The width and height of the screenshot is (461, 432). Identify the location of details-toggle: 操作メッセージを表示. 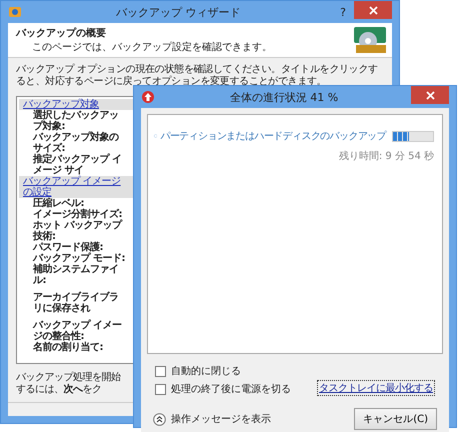
(221, 419).